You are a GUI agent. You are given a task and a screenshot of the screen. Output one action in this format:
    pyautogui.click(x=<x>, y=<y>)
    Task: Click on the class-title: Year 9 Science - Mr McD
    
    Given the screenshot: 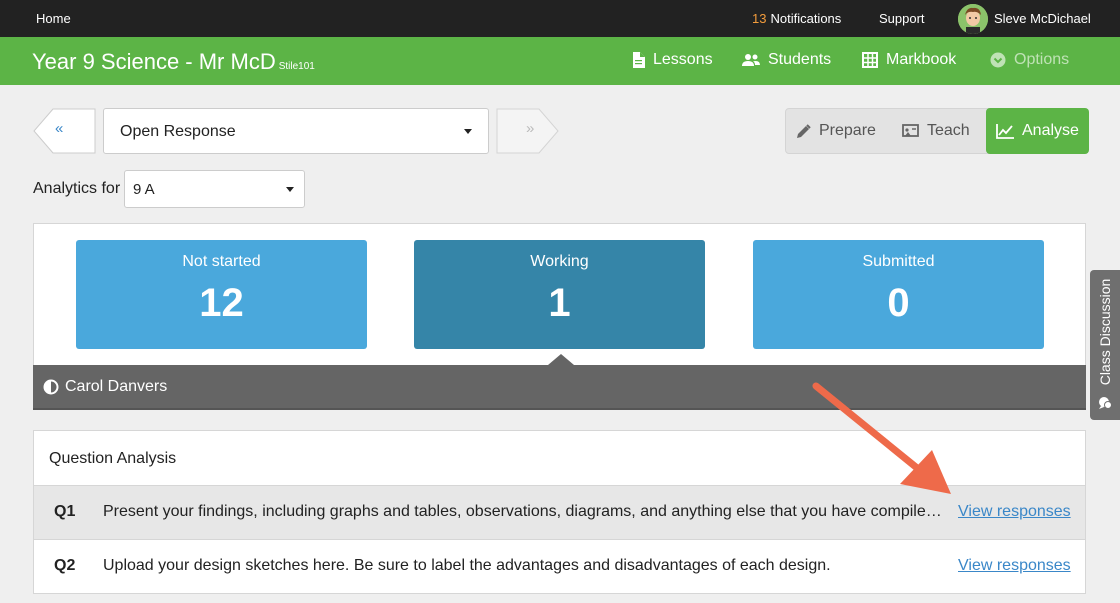 What is the action you would take?
    pyautogui.click(x=154, y=61)
    